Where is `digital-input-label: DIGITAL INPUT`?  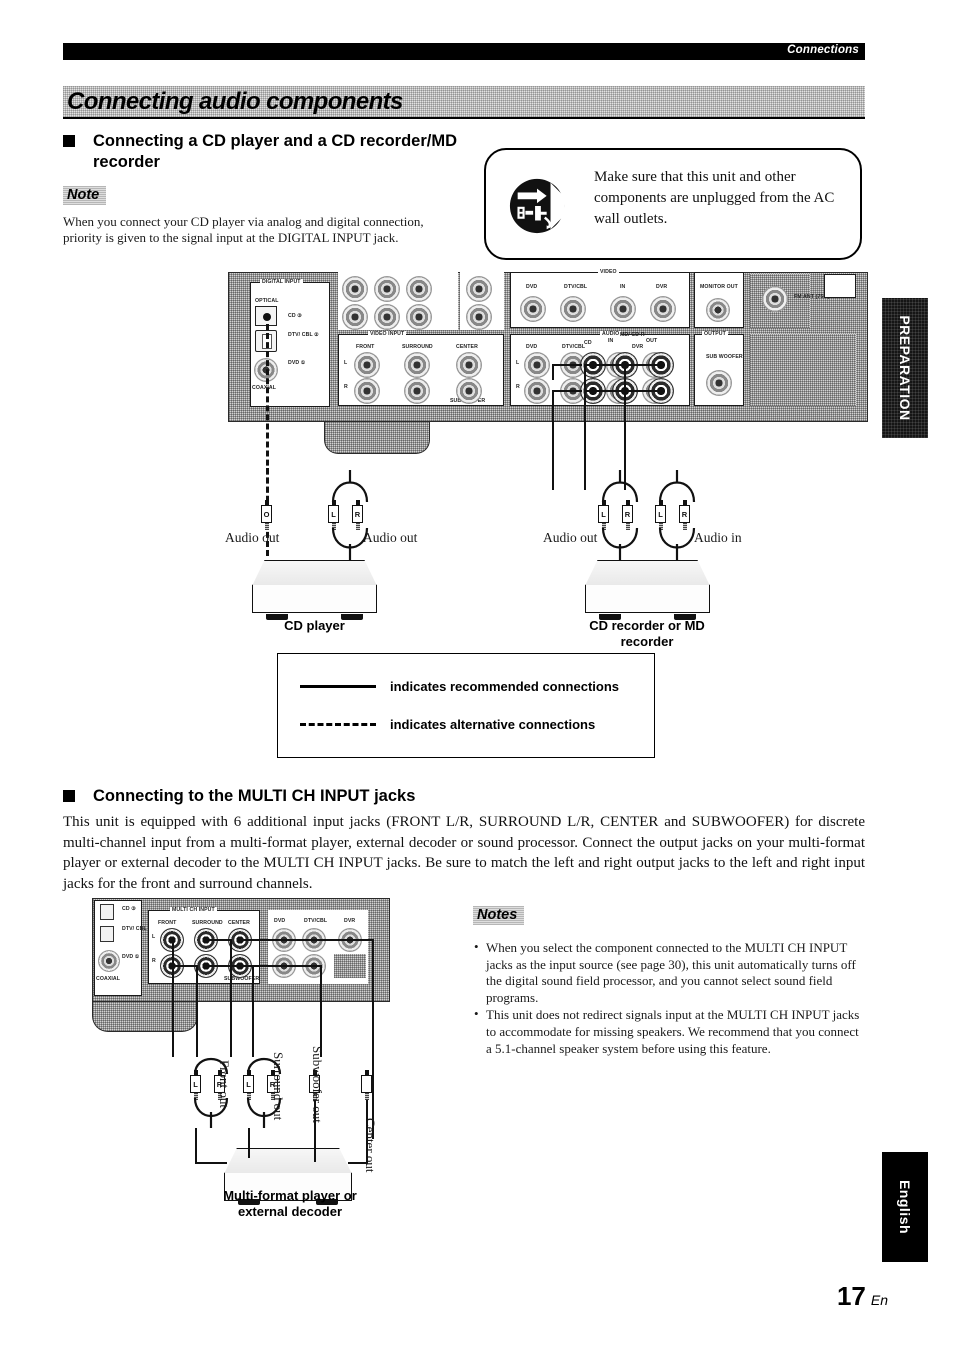
digital-input-label: DIGITAL INPUT is located at coordinates (281, 282).